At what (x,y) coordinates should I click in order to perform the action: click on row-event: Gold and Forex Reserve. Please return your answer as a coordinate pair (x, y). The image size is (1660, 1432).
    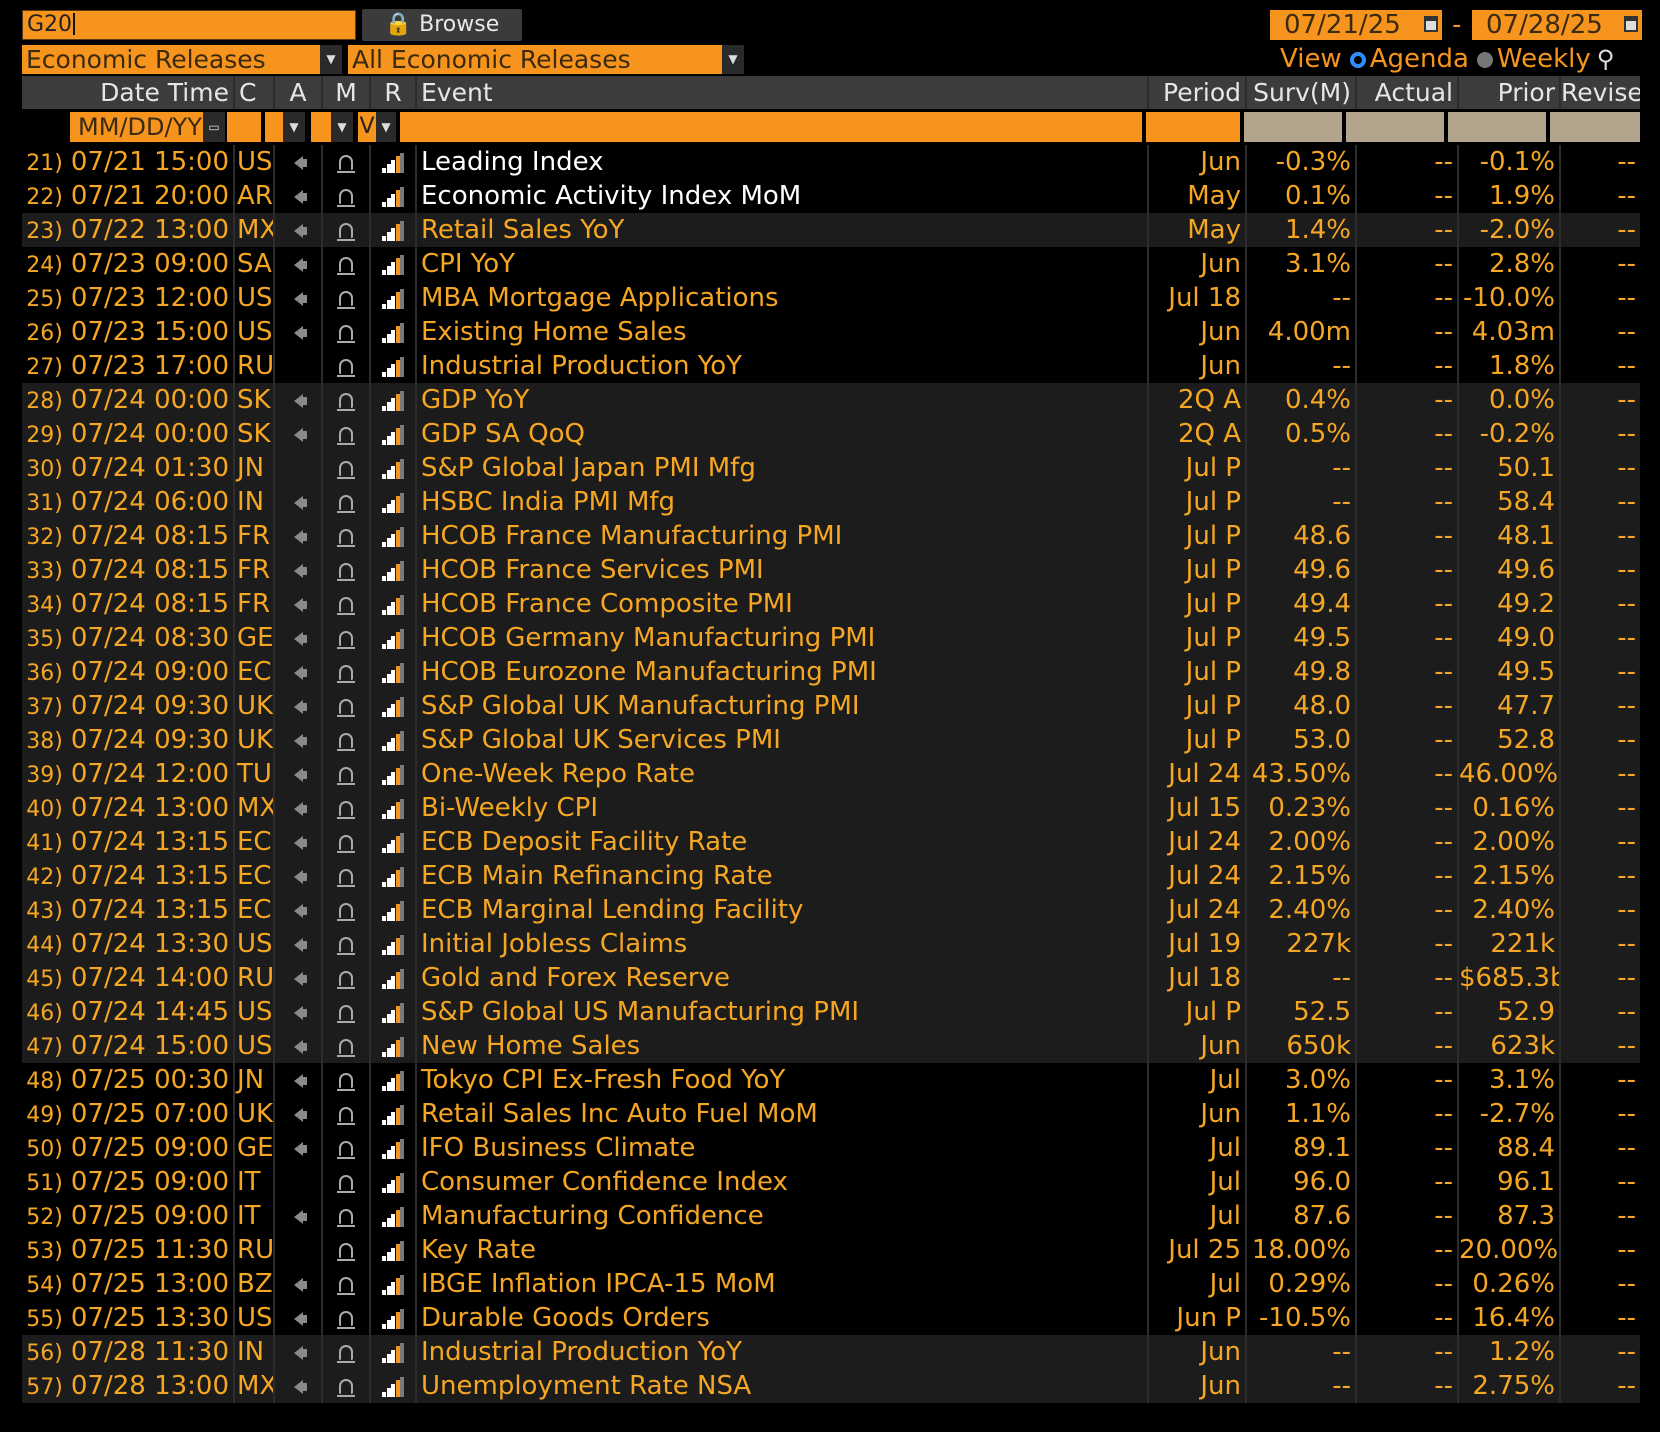
    Looking at the image, I should click on (783, 978).